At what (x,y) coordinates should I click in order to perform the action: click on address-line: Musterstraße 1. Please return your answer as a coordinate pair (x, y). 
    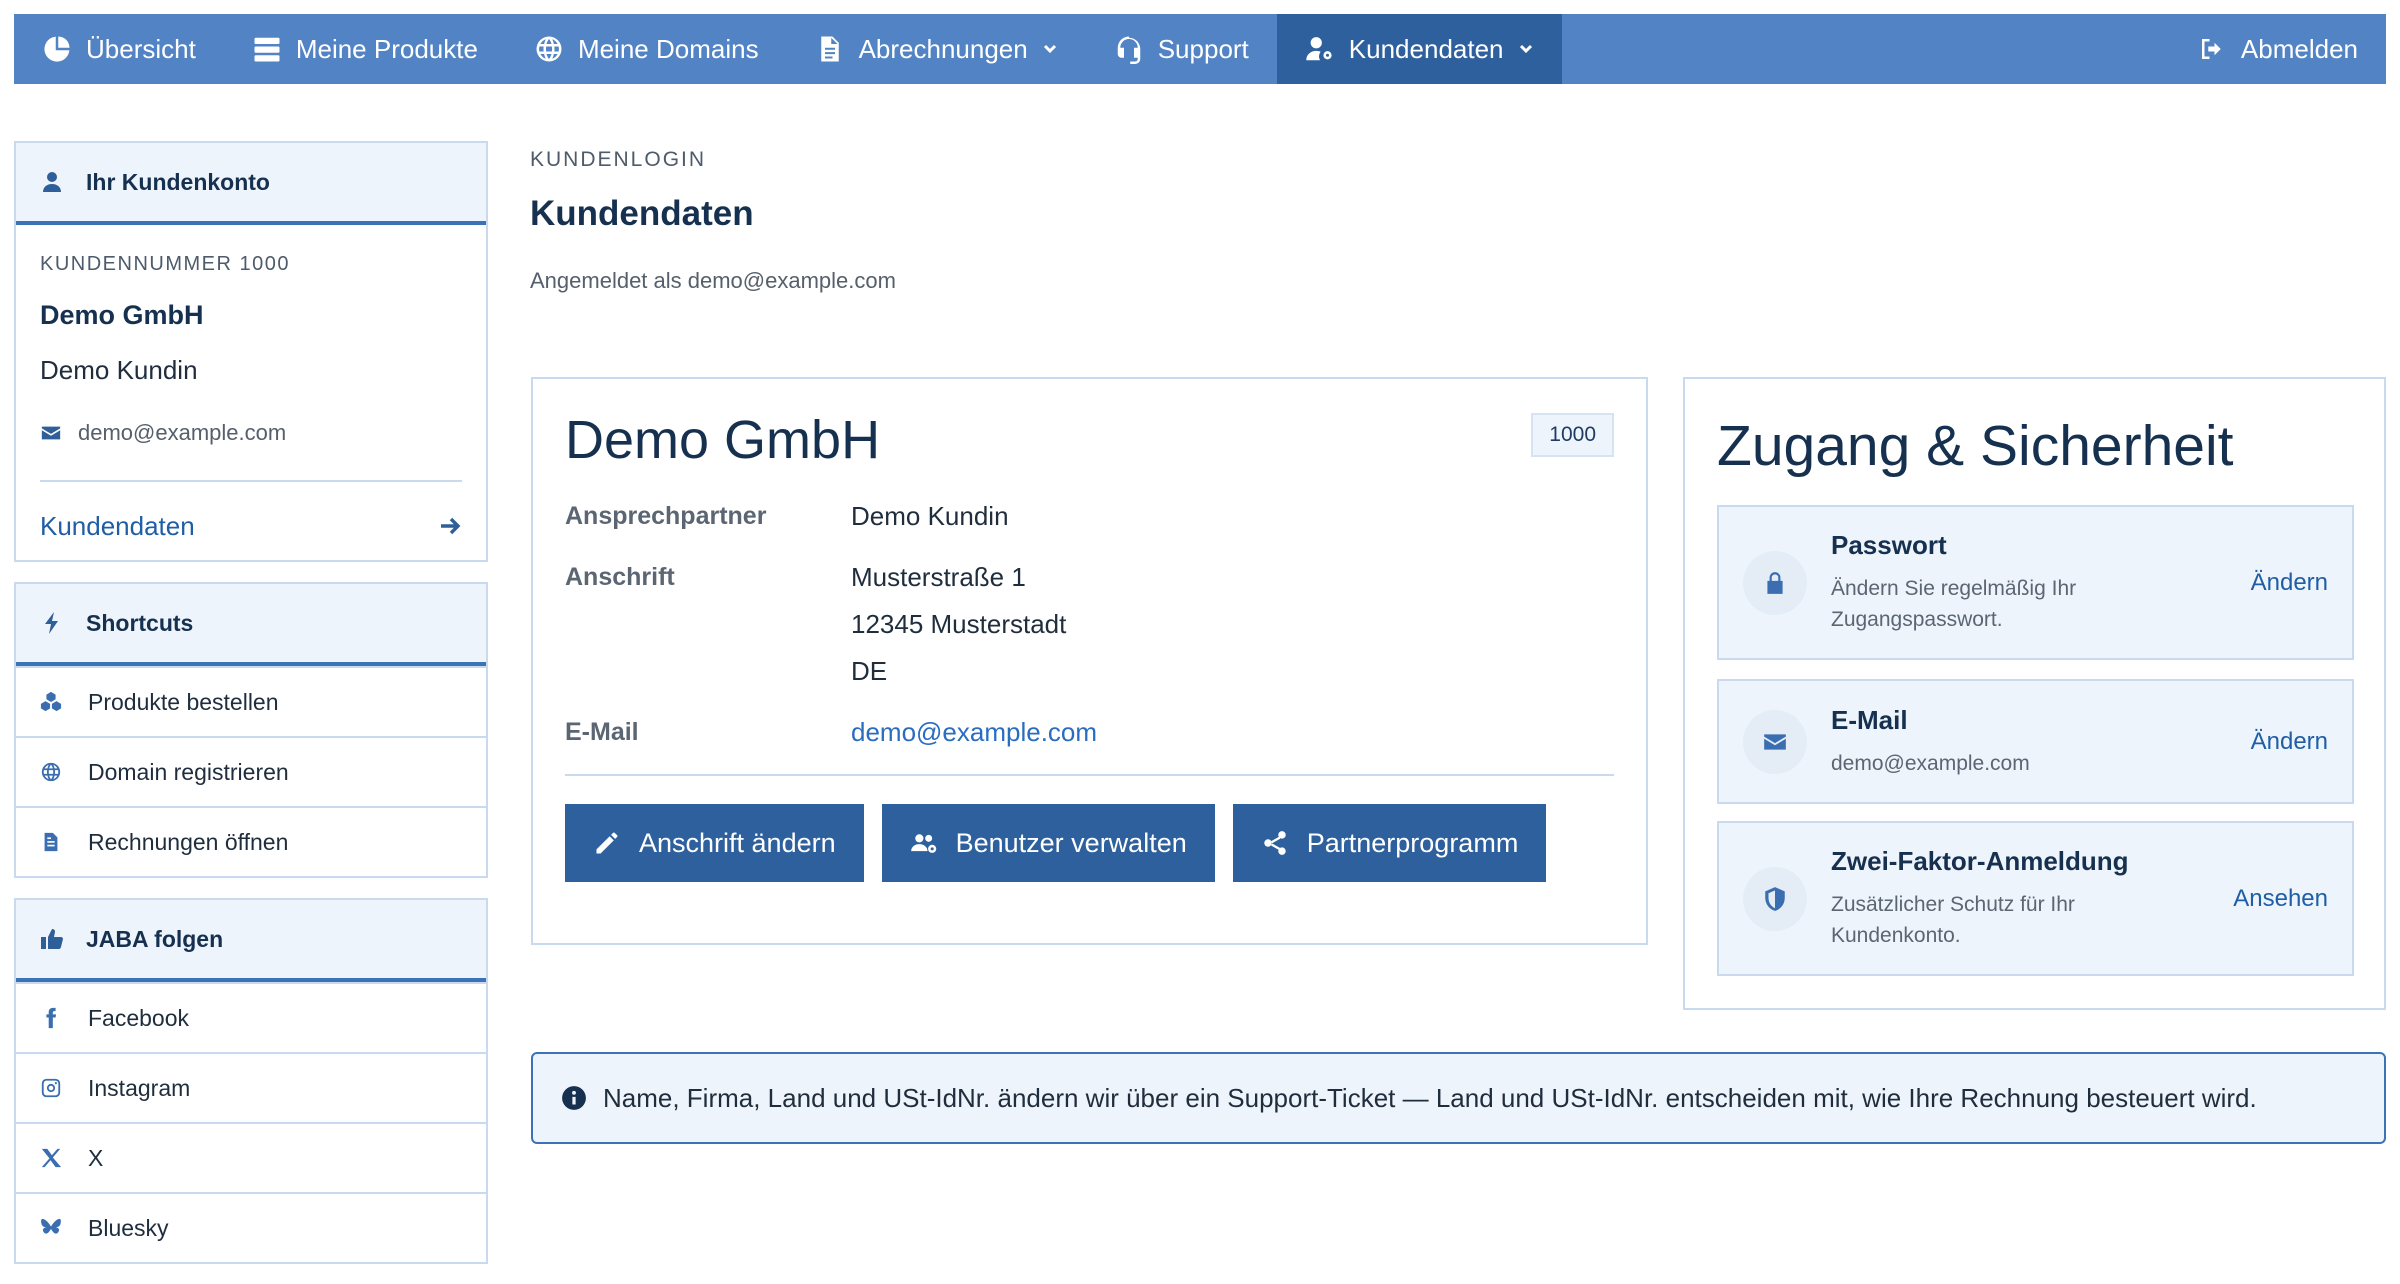
    Looking at the image, I should click on (938, 577).